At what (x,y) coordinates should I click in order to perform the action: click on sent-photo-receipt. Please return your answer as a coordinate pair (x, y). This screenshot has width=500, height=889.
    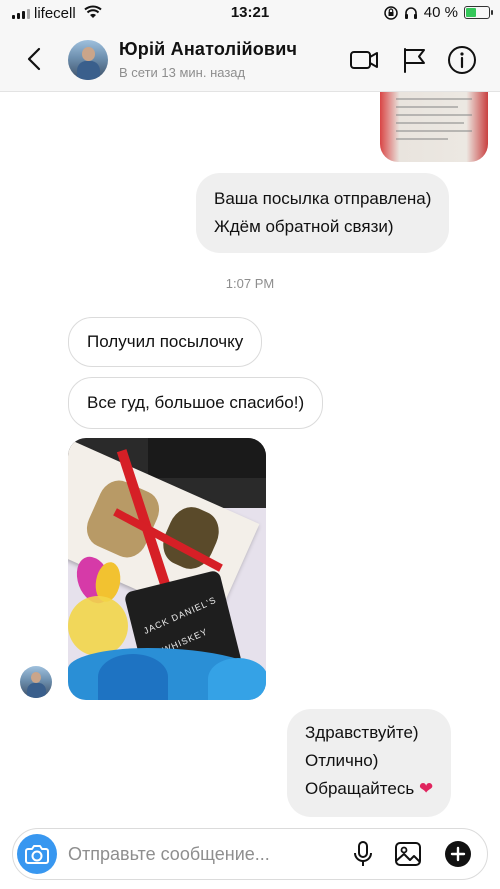
    Looking at the image, I should click on (434, 127).